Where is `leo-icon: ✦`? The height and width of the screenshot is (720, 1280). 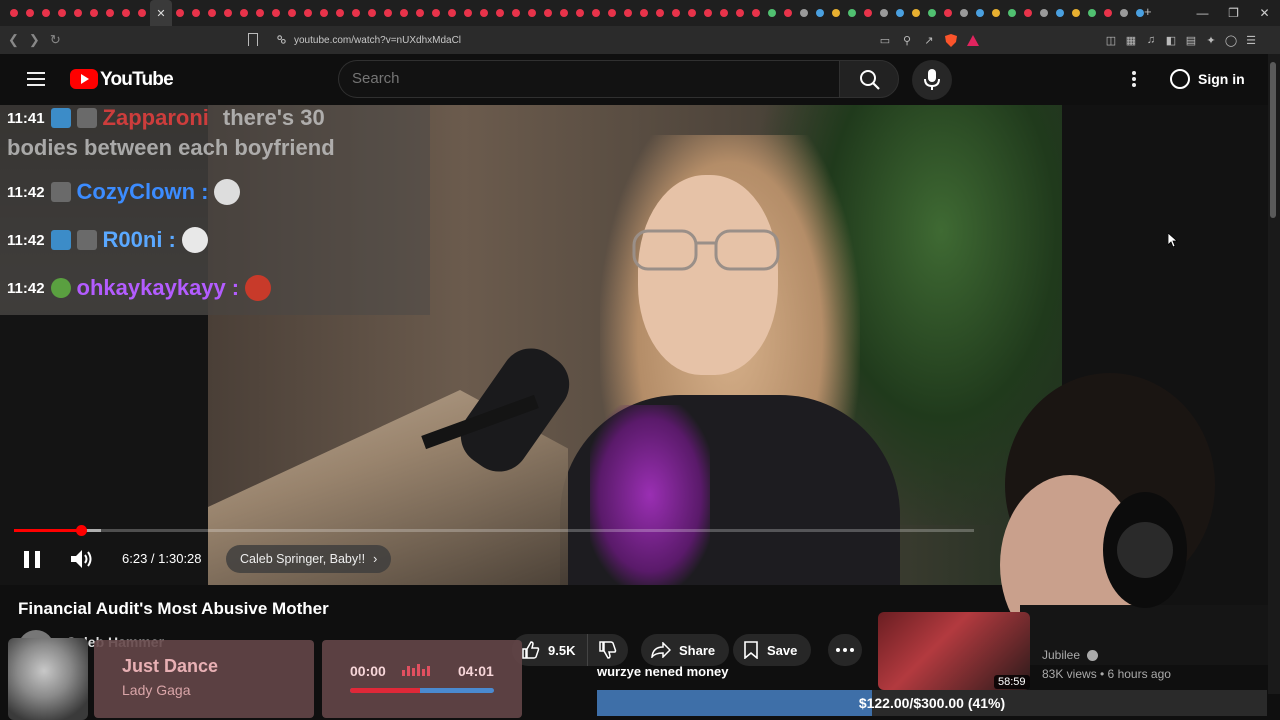 leo-icon: ✦ is located at coordinates (1211, 40).